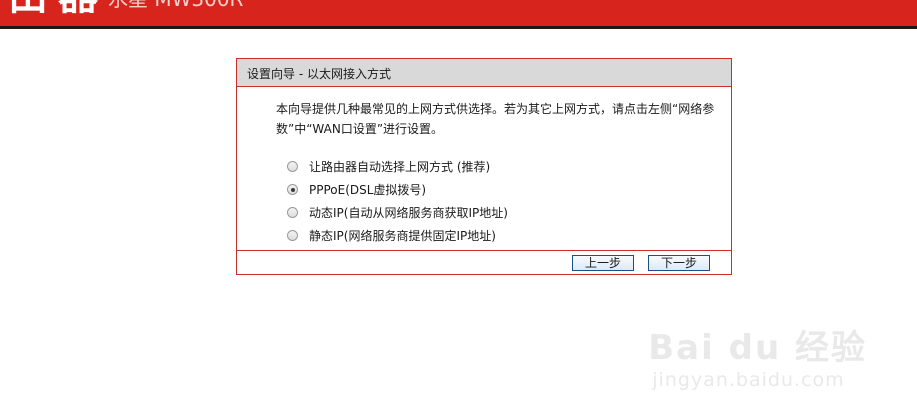 The width and height of the screenshot is (917, 415). What do you see at coordinates (292, 189) in the screenshot?
I see `radio-pppoe` at bounding box center [292, 189].